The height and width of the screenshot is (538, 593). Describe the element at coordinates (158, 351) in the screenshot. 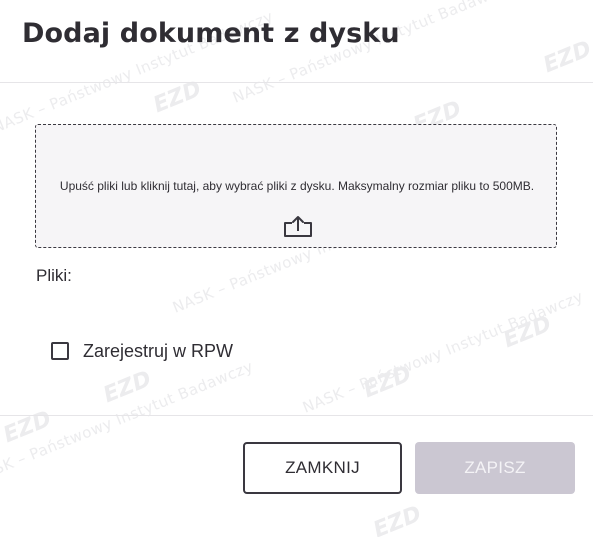

I see `register-rpw-label: Zarejestruj w RPW` at that location.